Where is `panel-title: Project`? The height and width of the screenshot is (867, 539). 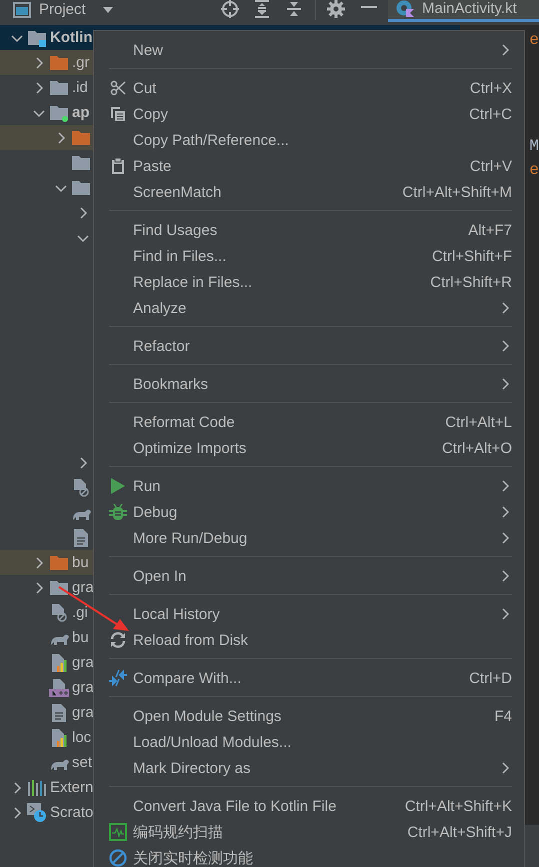
panel-title: Project is located at coordinates (62, 9).